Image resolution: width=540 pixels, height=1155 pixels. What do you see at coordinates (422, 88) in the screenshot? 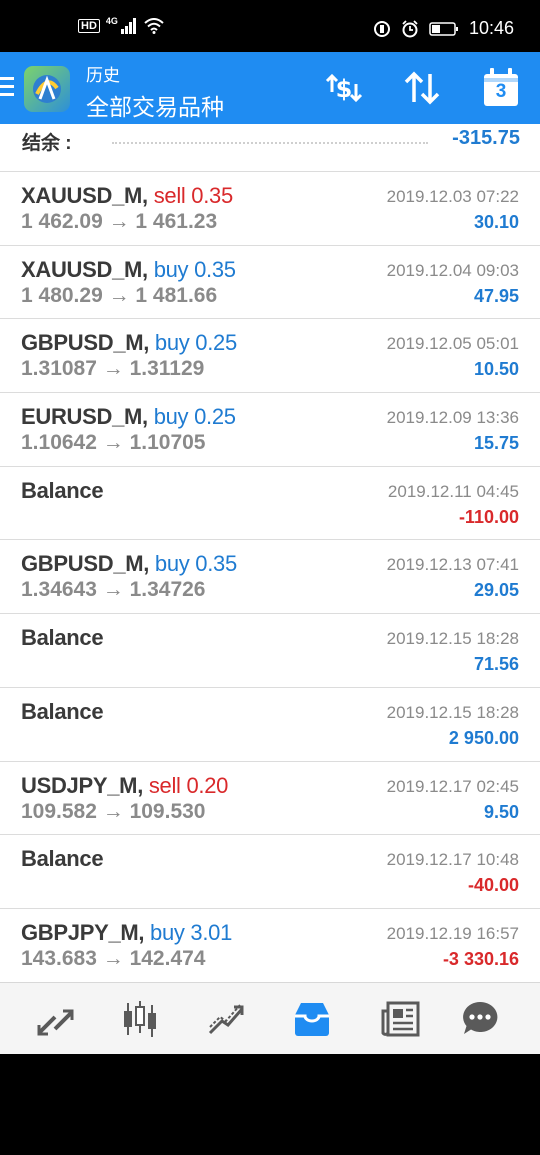
I see `sort-icon` at bounding box center [422, 88].